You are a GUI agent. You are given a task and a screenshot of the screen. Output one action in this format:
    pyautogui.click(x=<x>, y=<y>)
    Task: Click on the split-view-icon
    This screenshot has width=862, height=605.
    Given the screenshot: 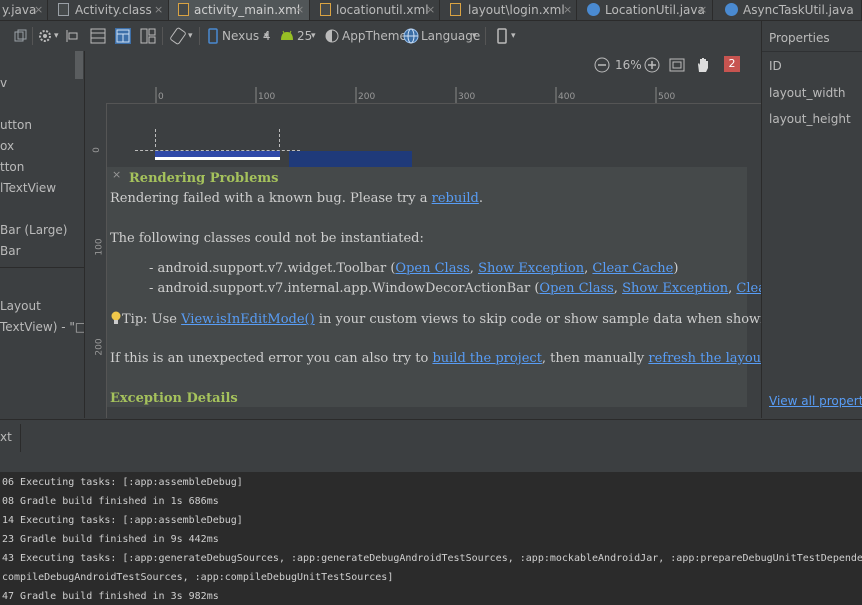 What is the action you would take?
    pyautogui.click(x=148, y=36)
    